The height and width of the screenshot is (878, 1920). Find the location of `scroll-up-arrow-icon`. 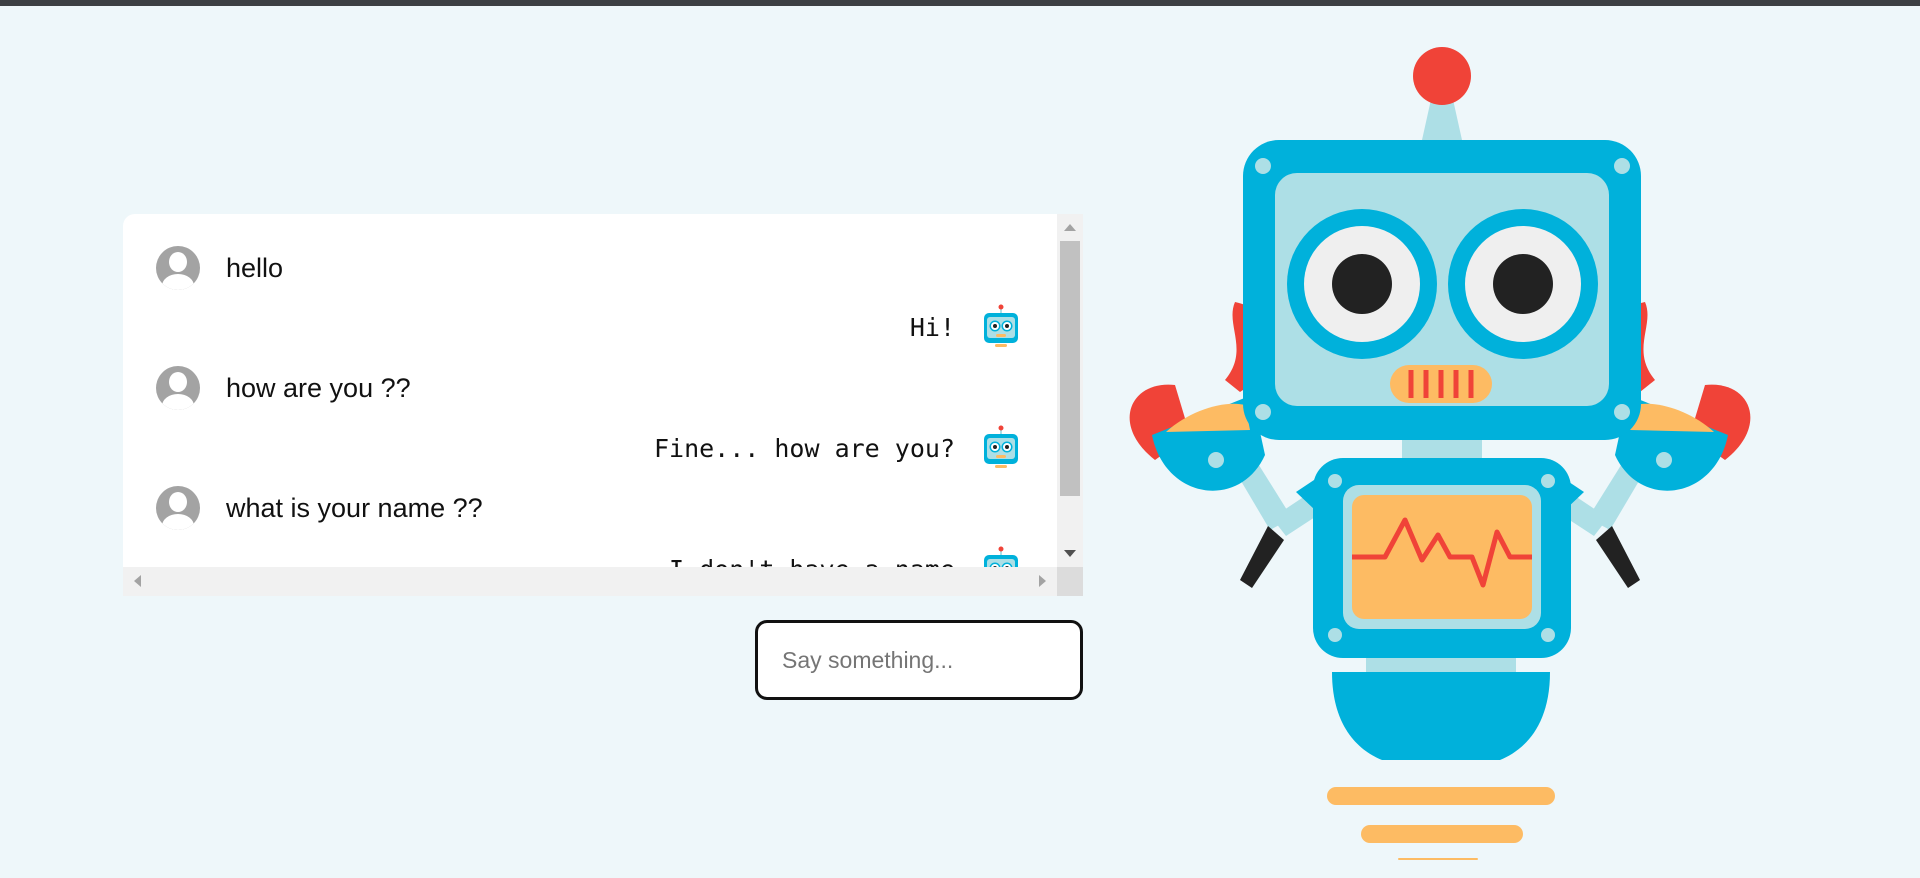

scroll-up-arrow-icon is located at coordinates (1070, 227).